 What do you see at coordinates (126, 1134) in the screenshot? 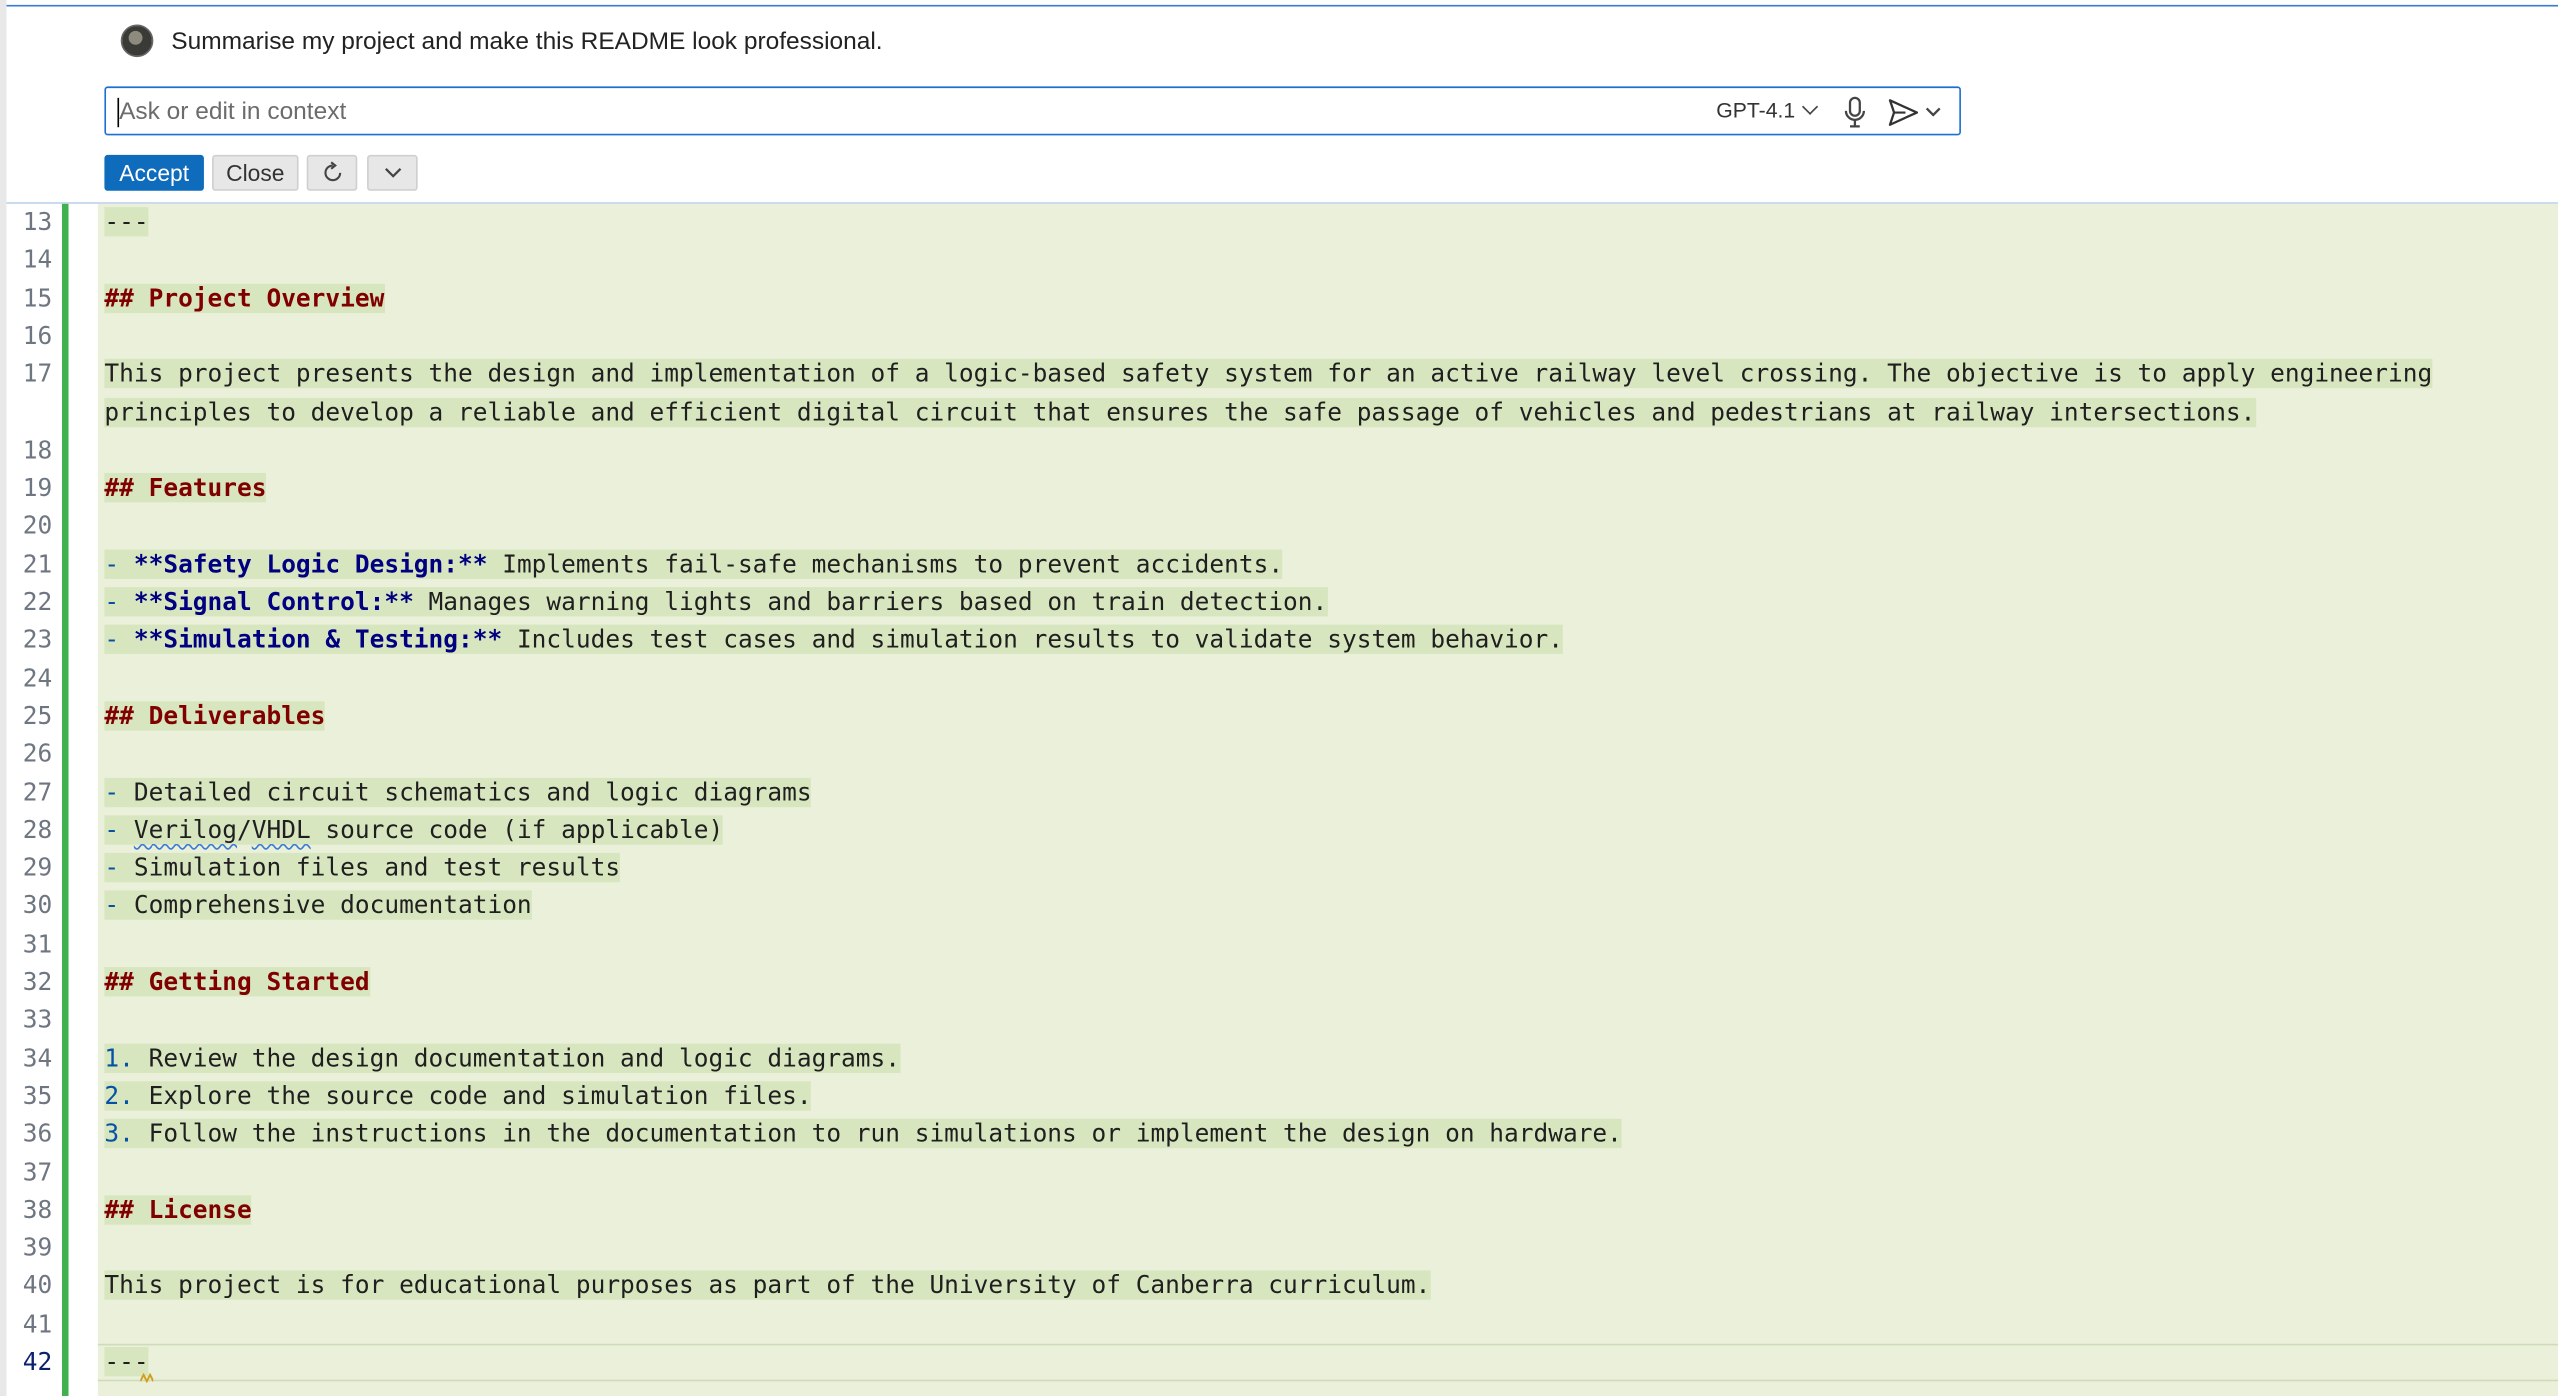
I see `code-token: 3.` at bounding box center [126, 1134].